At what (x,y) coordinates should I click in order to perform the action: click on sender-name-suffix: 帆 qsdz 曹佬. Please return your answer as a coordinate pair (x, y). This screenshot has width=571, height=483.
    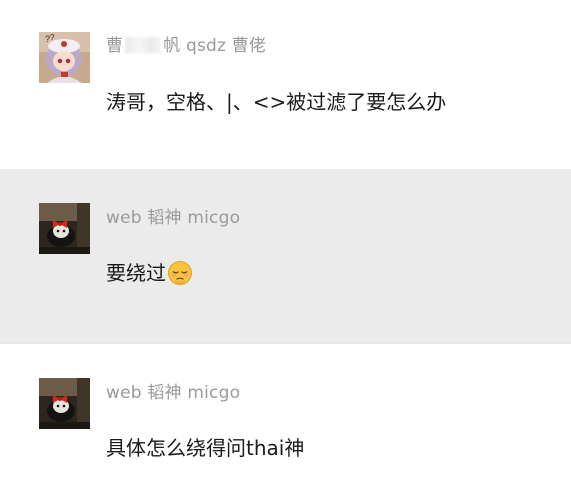
    Looking at the image, I should click on (215, 46).